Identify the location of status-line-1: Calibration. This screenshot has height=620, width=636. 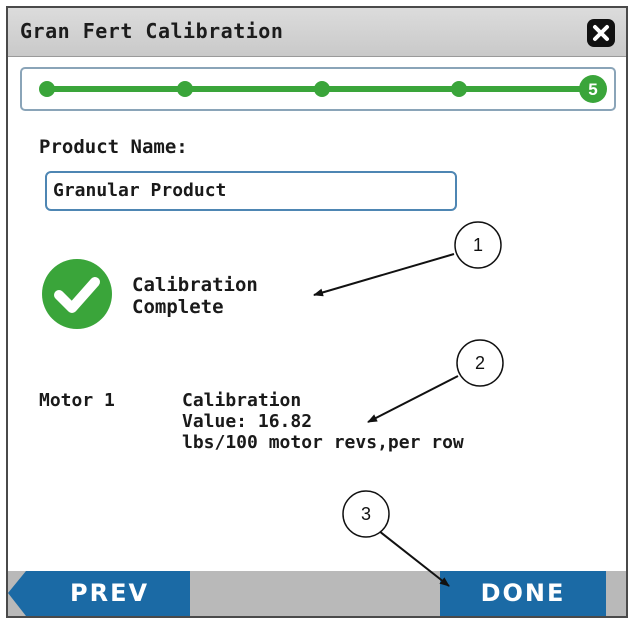
(195, 285).